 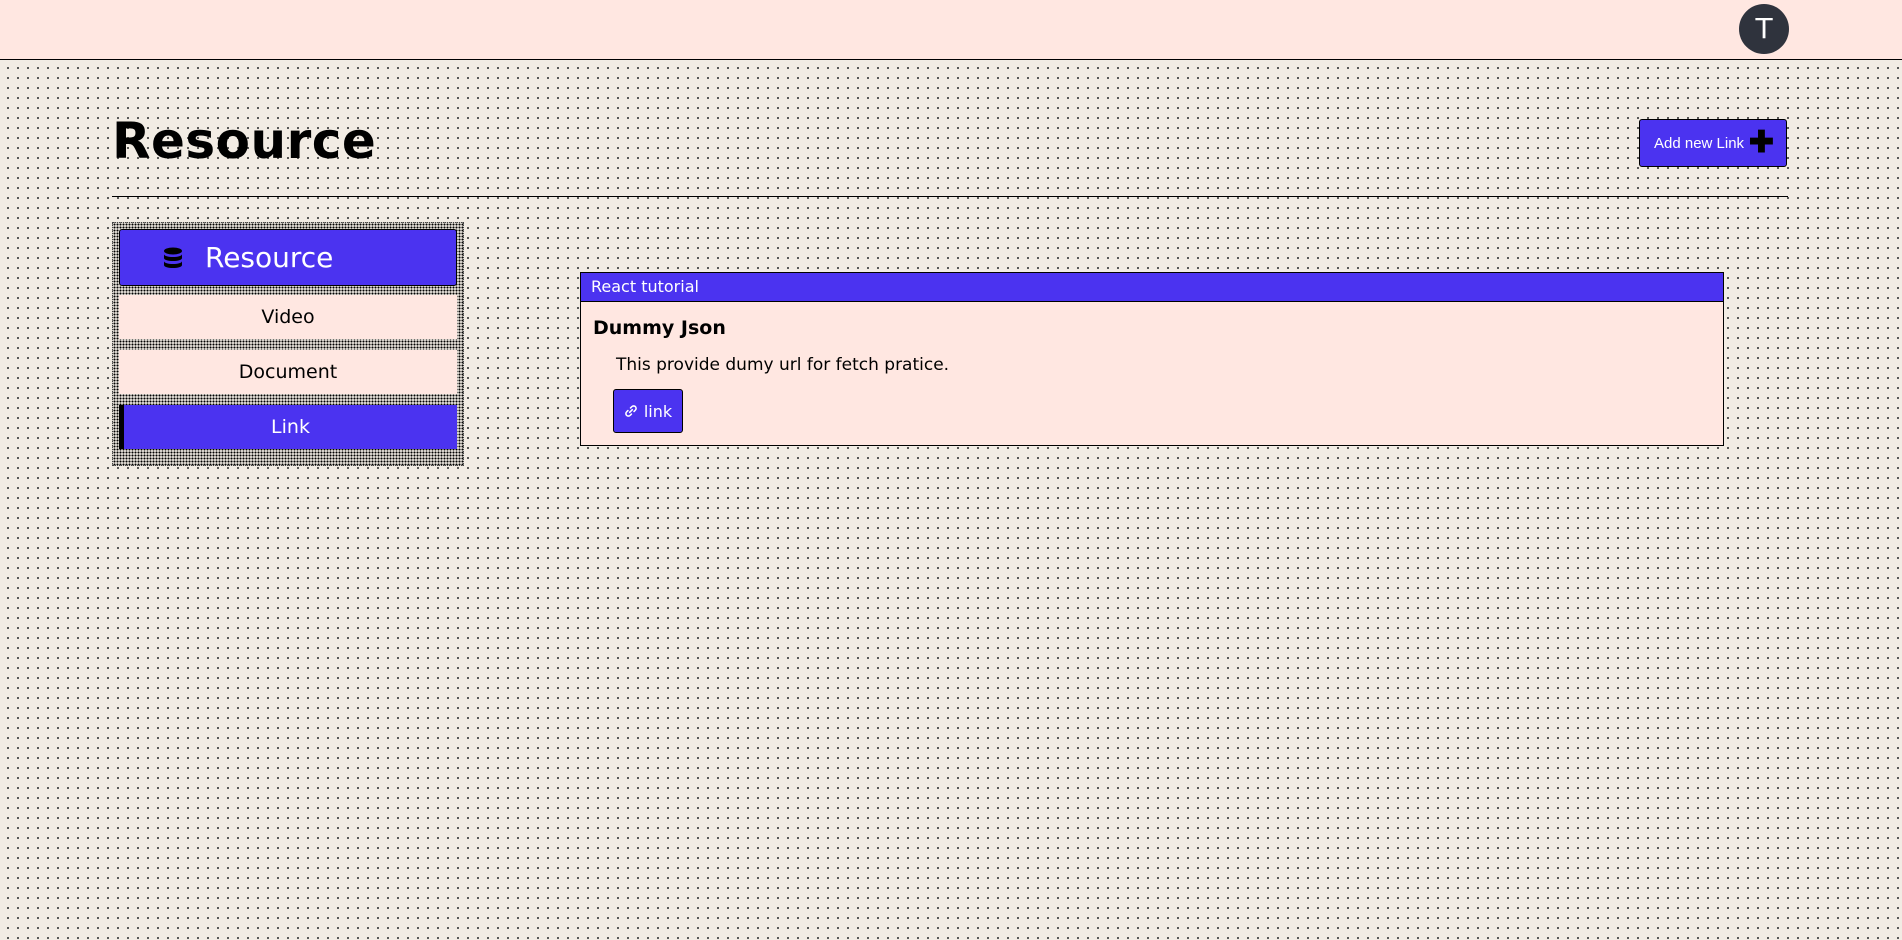 What do you see at coordinates (783, 365) in the screenshot?
I see `card-description: This provide dumy url for fetch pratice.` at bounding box center [783, 365].